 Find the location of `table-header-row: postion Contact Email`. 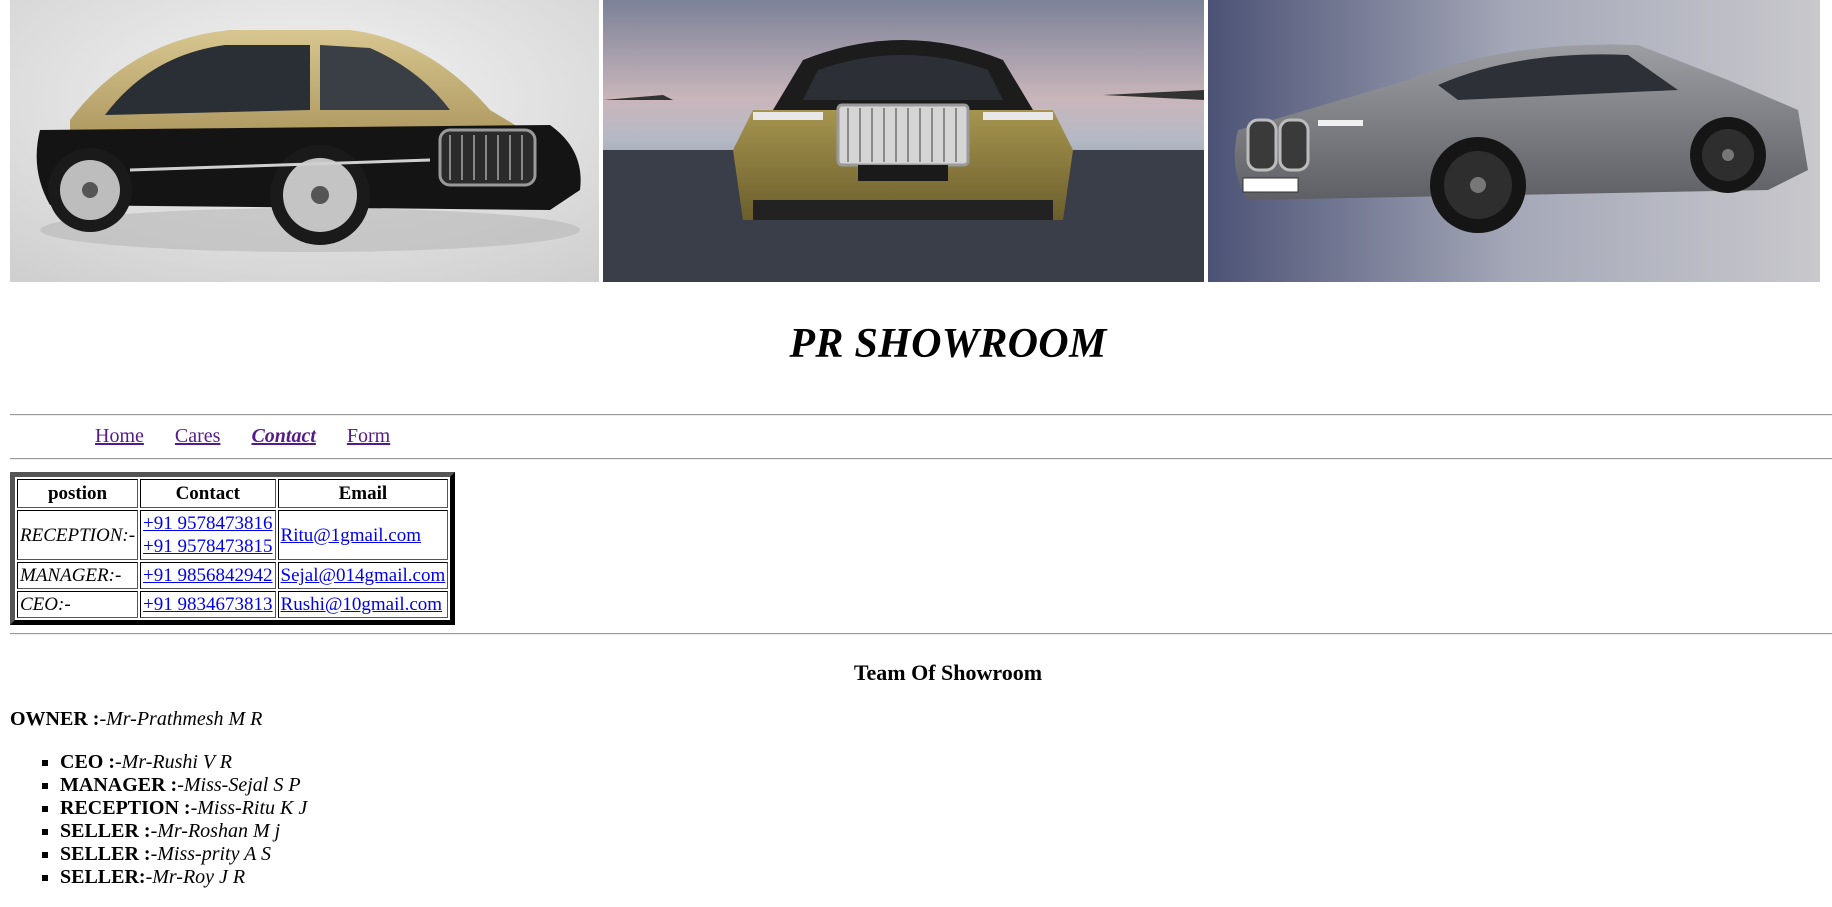

table-header-row: postion Contact Email is located at coordinates (233, 493).